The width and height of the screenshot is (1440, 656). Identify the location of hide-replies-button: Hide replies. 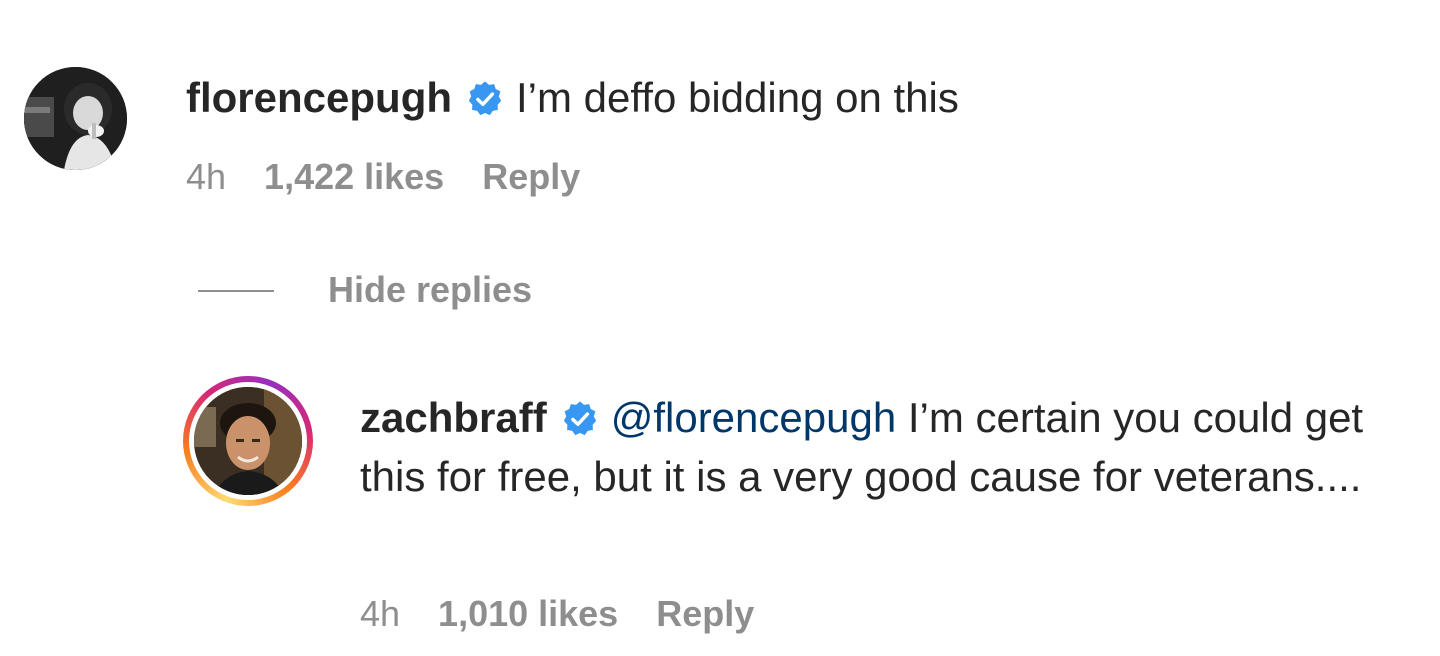
(430, 290).